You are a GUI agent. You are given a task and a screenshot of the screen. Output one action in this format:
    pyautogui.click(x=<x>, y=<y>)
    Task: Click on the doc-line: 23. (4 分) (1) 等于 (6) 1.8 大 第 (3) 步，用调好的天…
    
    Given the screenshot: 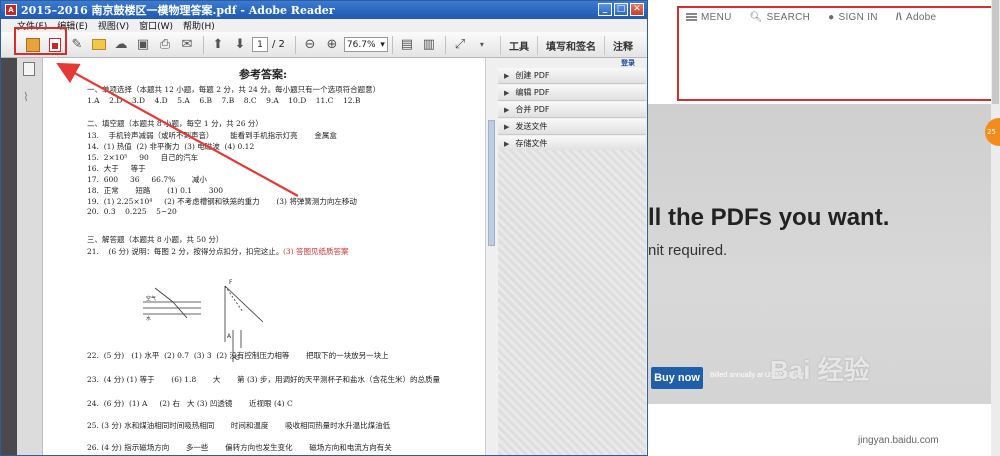 What is the action you would take?
    pyautogui.click(x=263, y=379)
    